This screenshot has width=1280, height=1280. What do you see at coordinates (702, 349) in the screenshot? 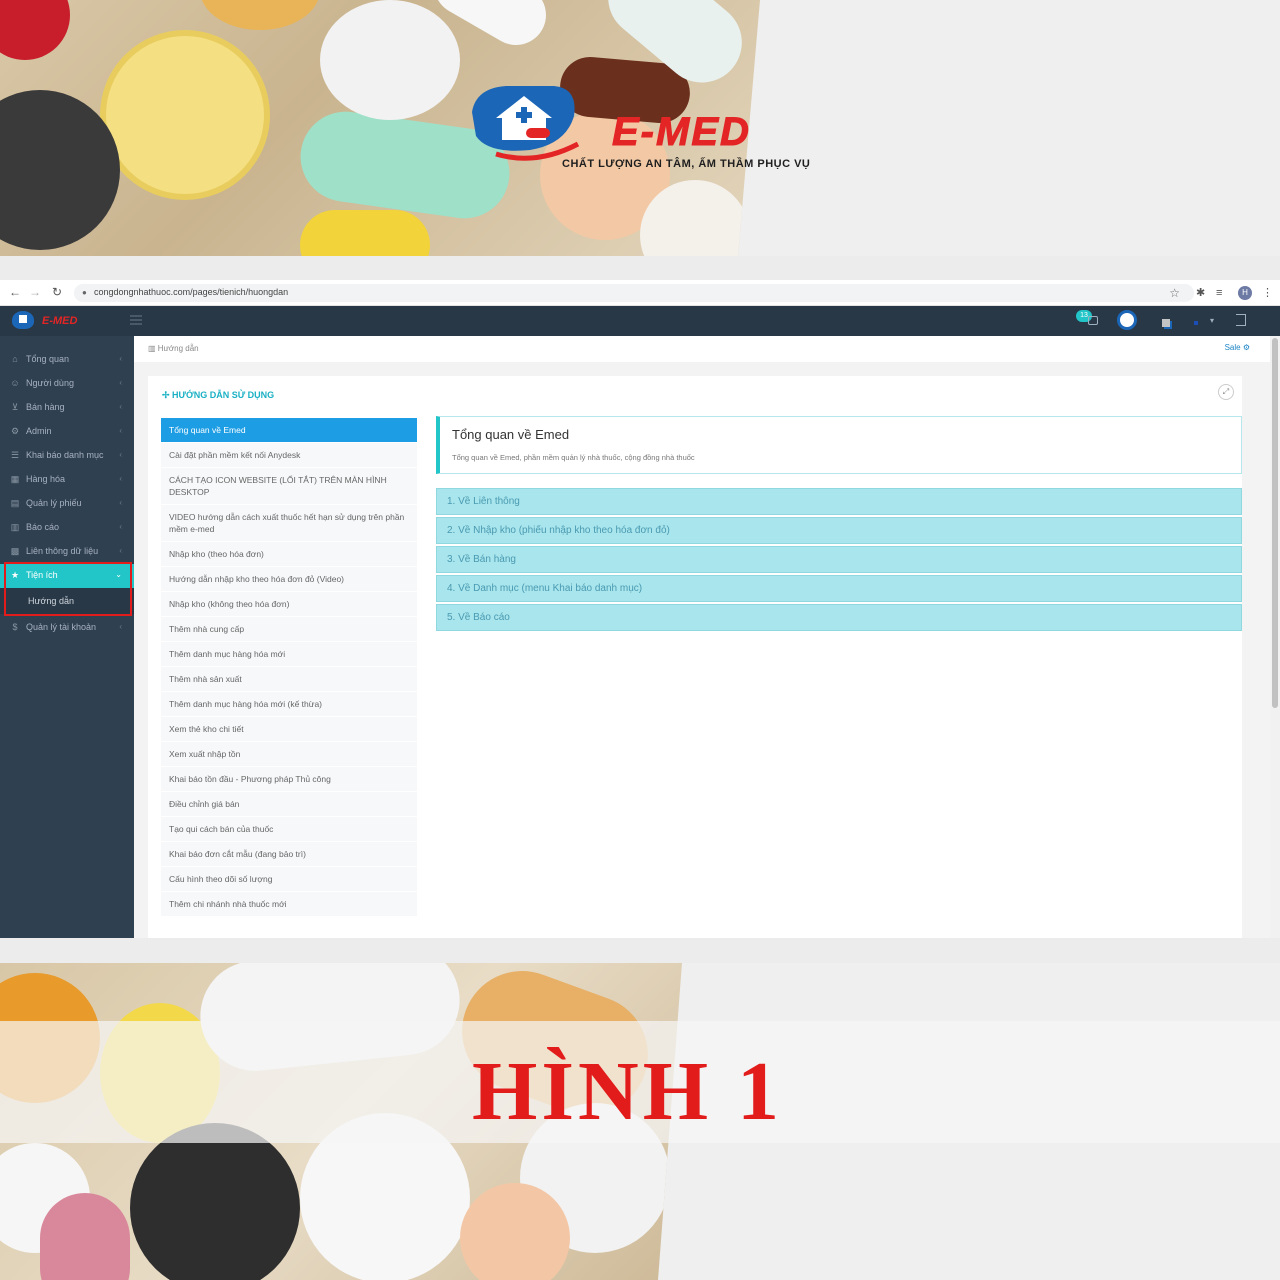
I see `breadcrumb-bar: ▥ Hướng dẫn Sale ⚙` at bounding box center [702, 349].